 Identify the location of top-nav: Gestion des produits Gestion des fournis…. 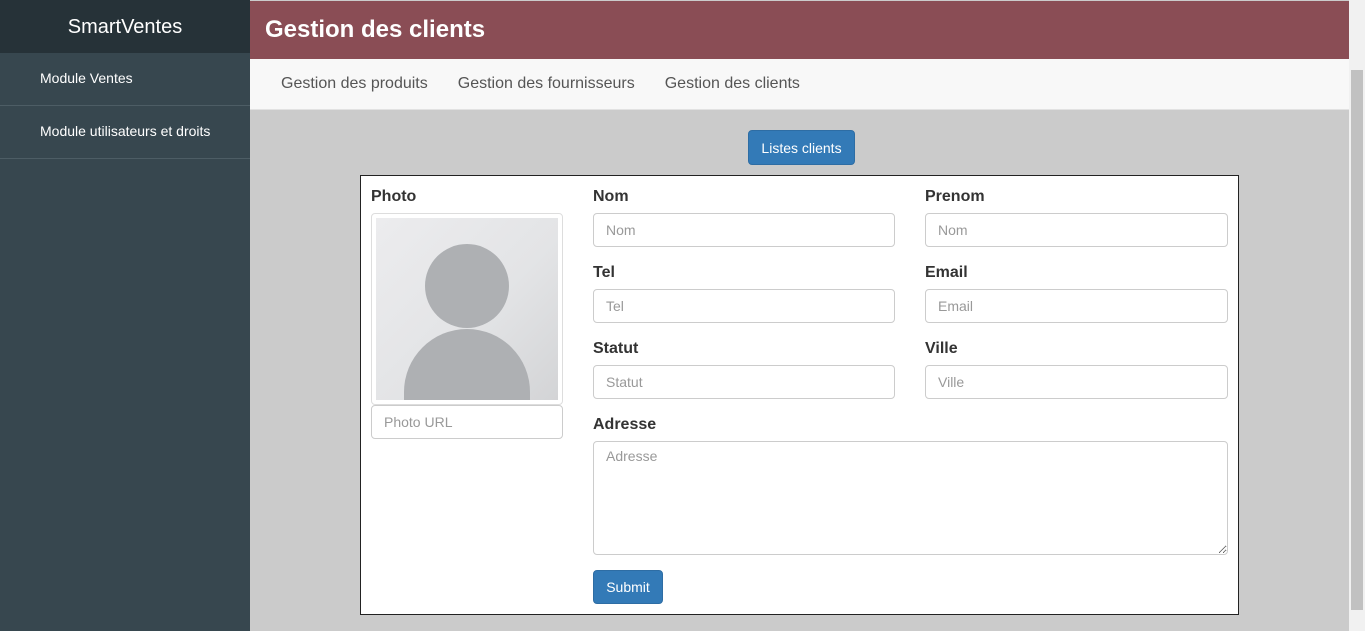
(799, 84).